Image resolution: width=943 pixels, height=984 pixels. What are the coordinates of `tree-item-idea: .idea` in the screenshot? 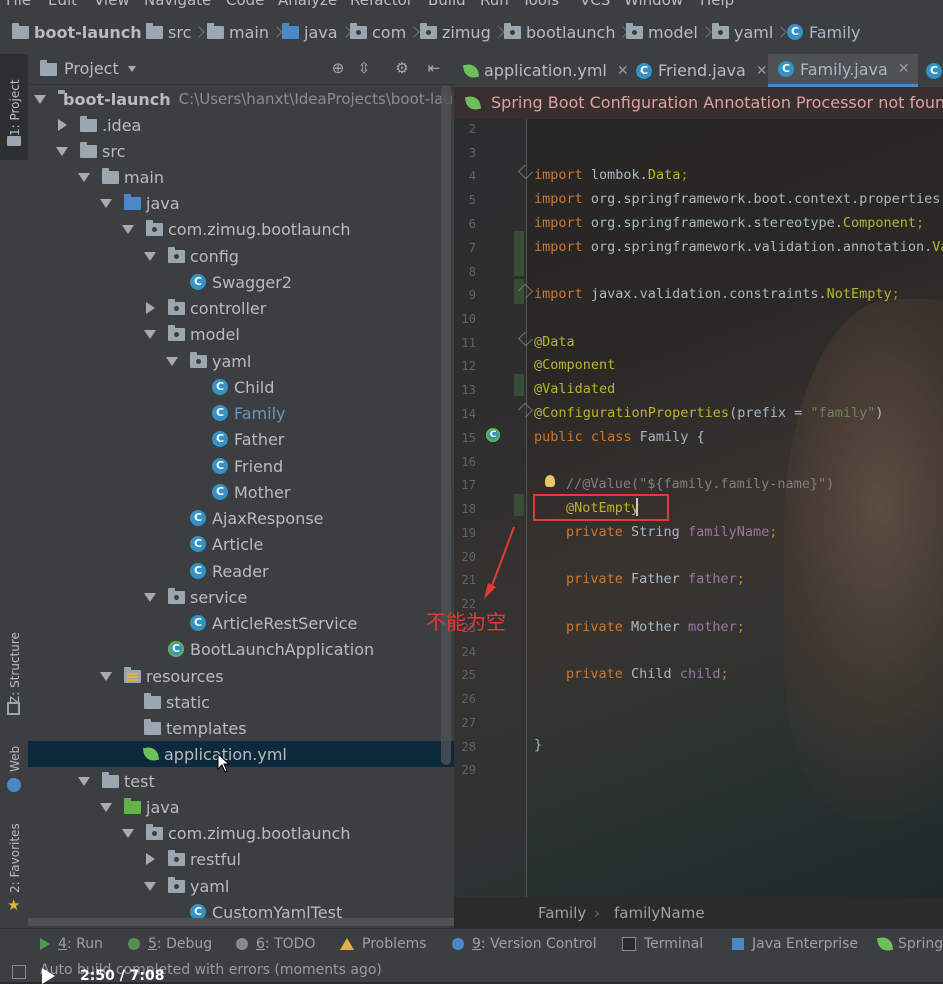 It's located at (241, 125).